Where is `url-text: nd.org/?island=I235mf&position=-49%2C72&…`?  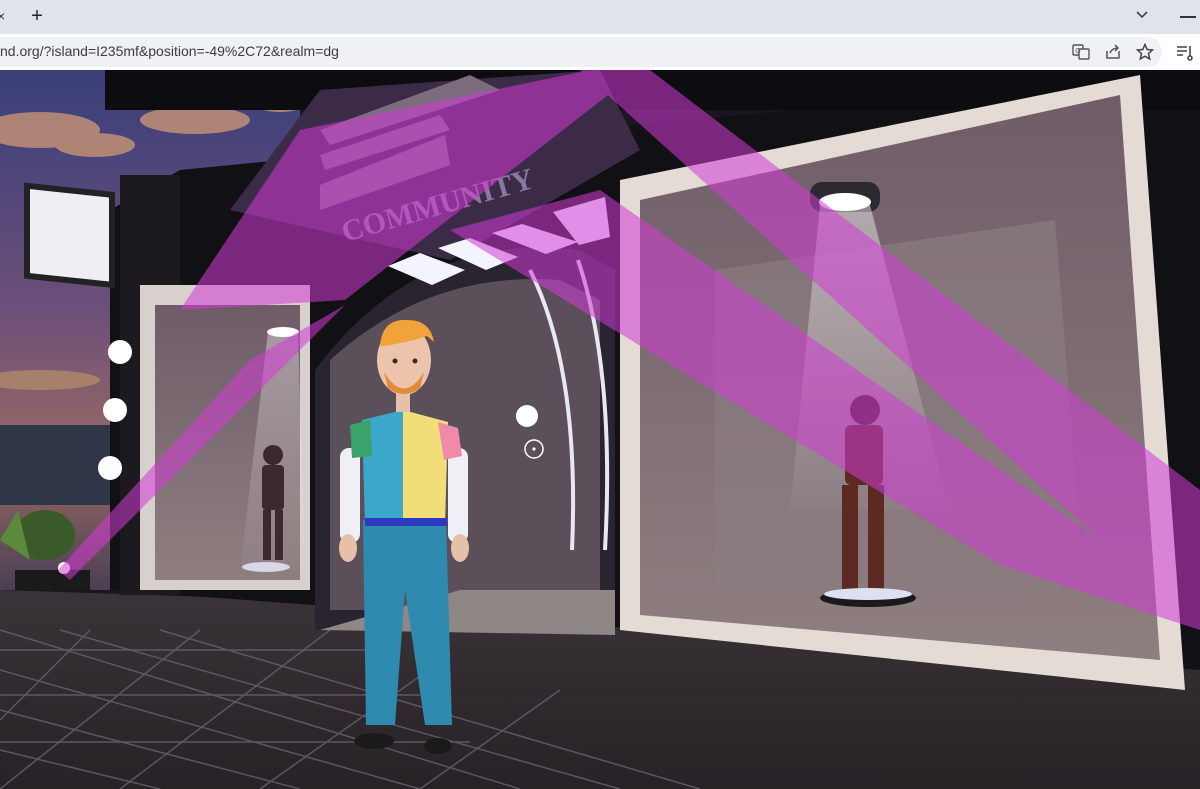 url-text: nd.org/?island=I235mf&position=-49%2C72&… is located at coordinates (169, 51).